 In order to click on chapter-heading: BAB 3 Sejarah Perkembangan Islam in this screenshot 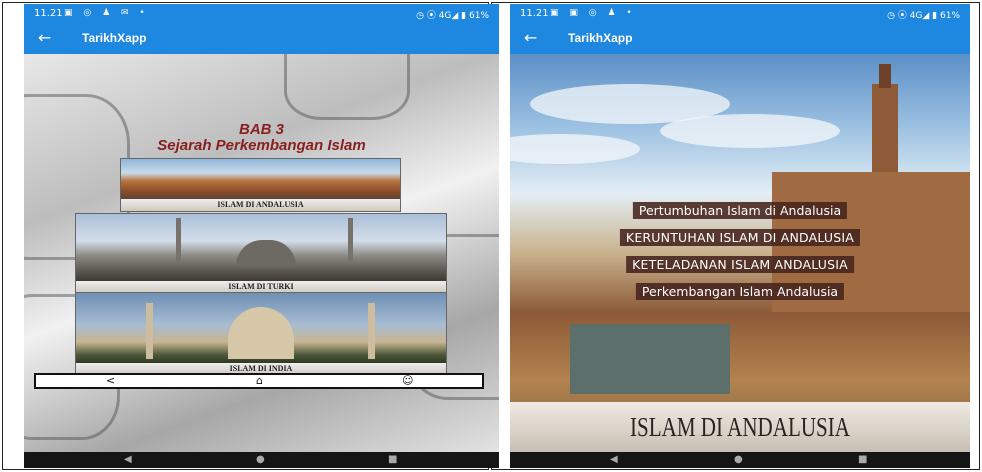, I will do `click(261, 138)`.